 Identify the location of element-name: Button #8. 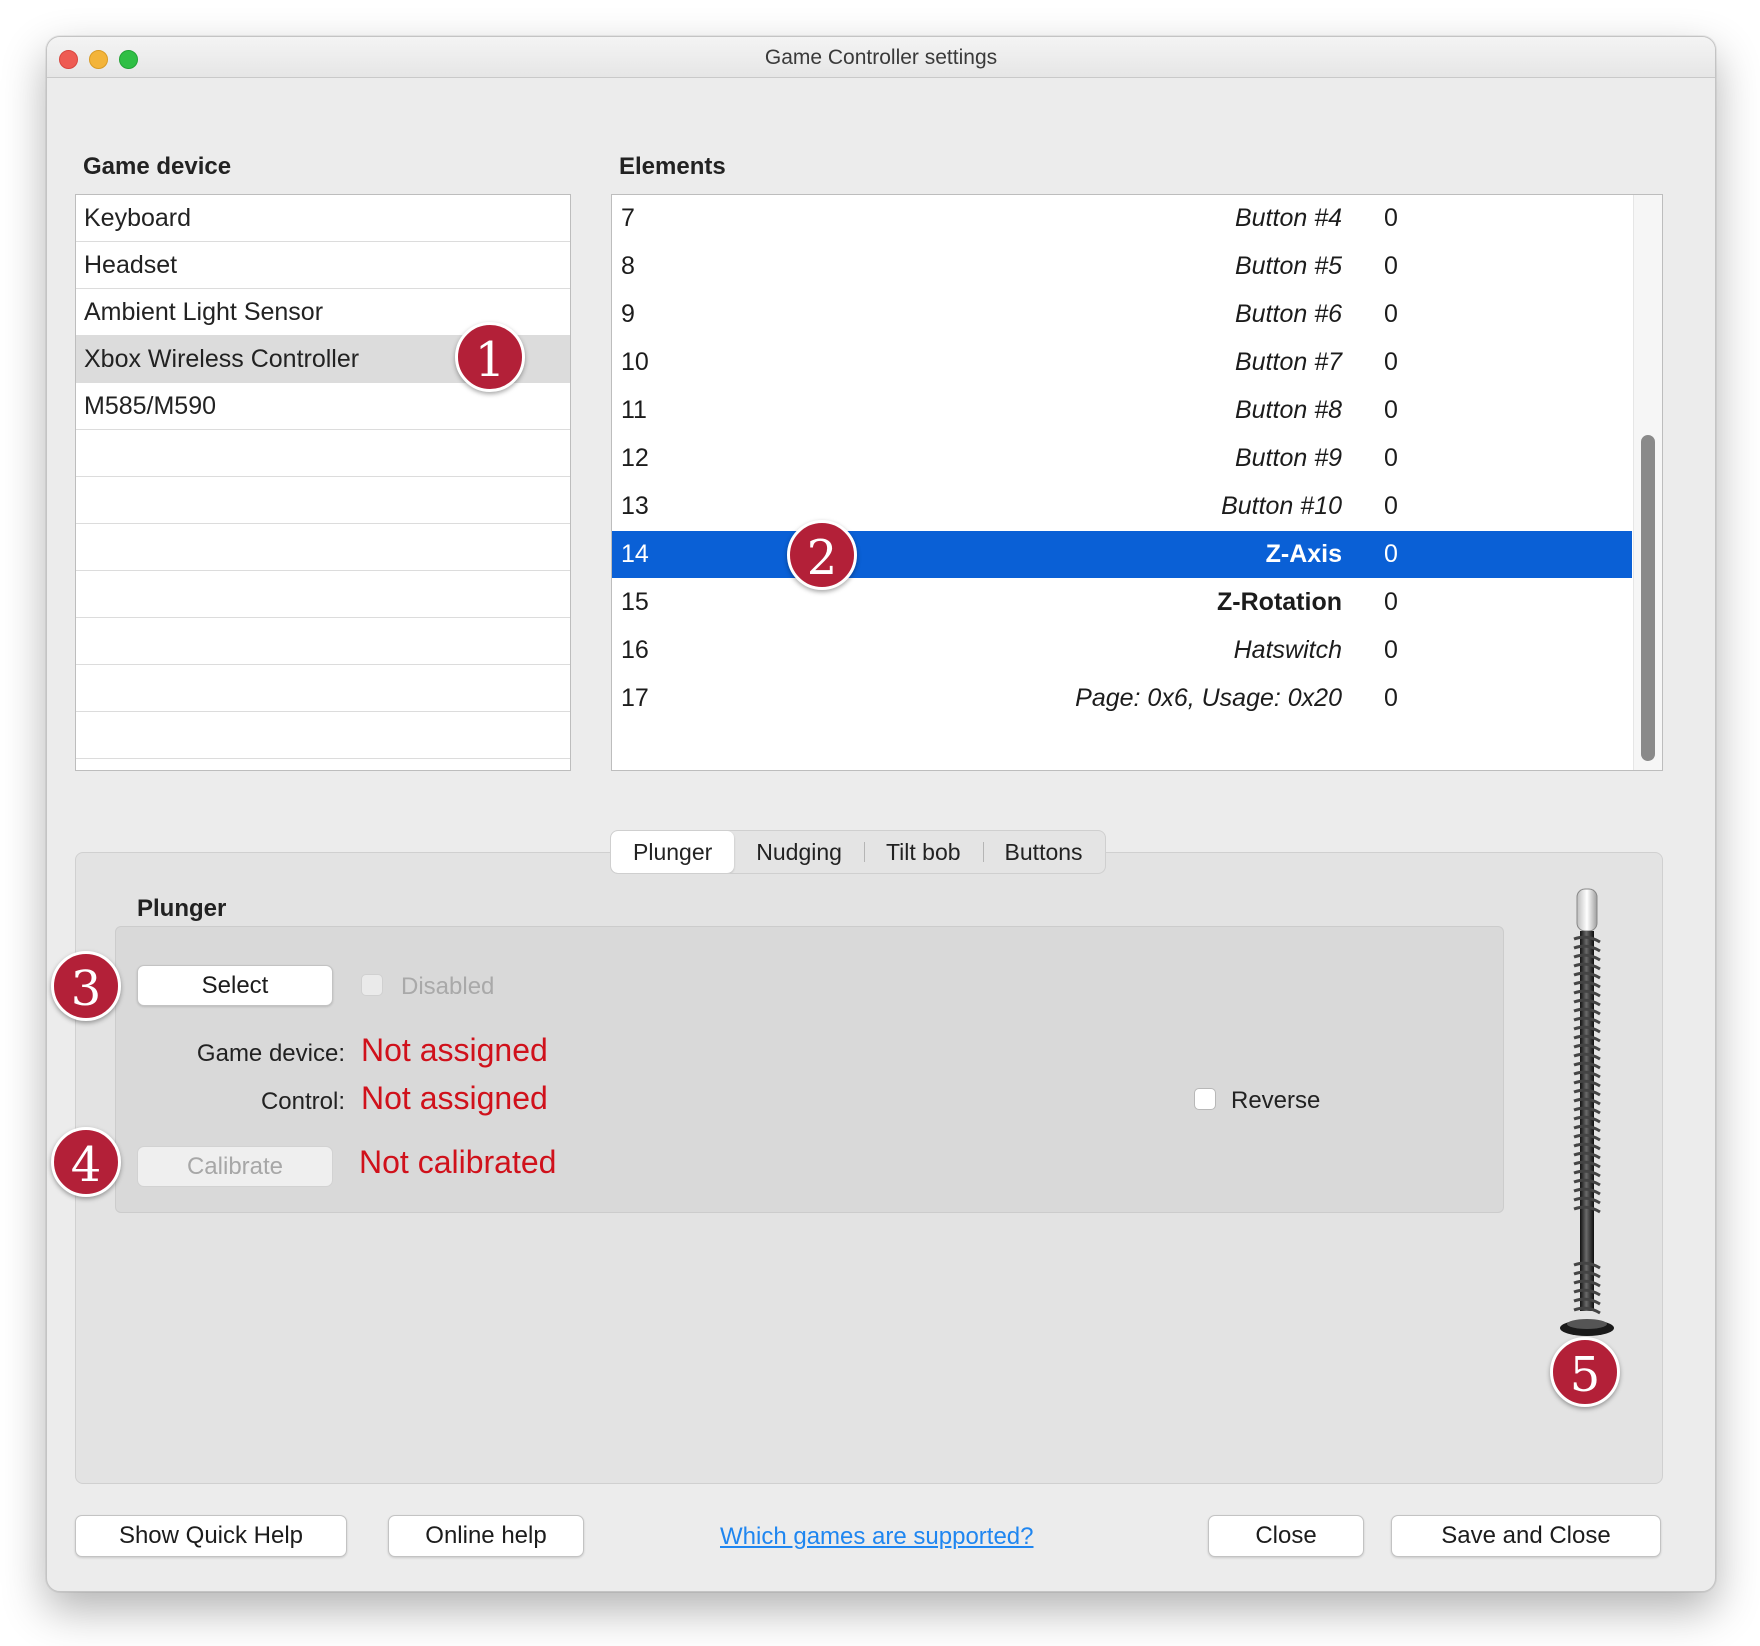
(1288, 410).